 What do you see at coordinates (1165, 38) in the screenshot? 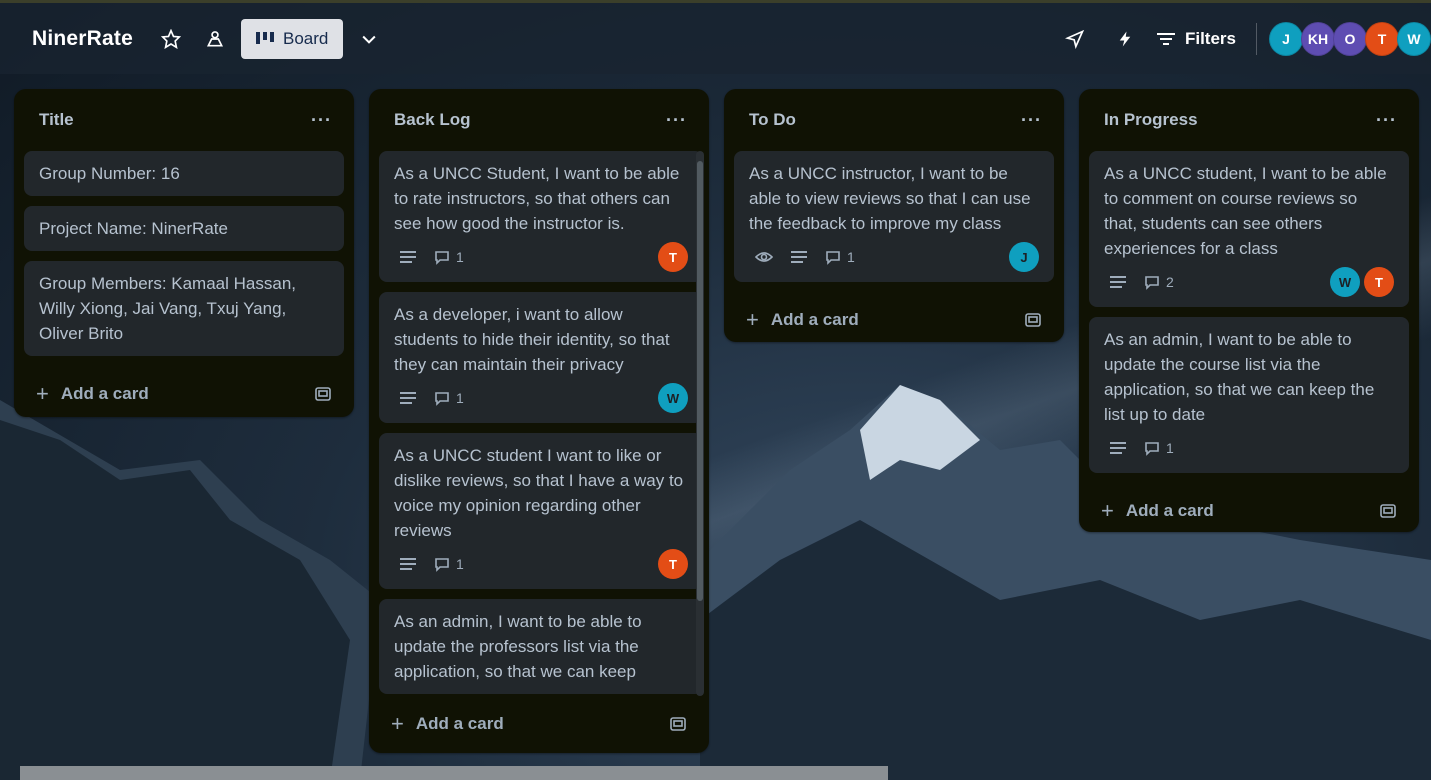
I see `filter-icon` at bounding box center [1165, 38].